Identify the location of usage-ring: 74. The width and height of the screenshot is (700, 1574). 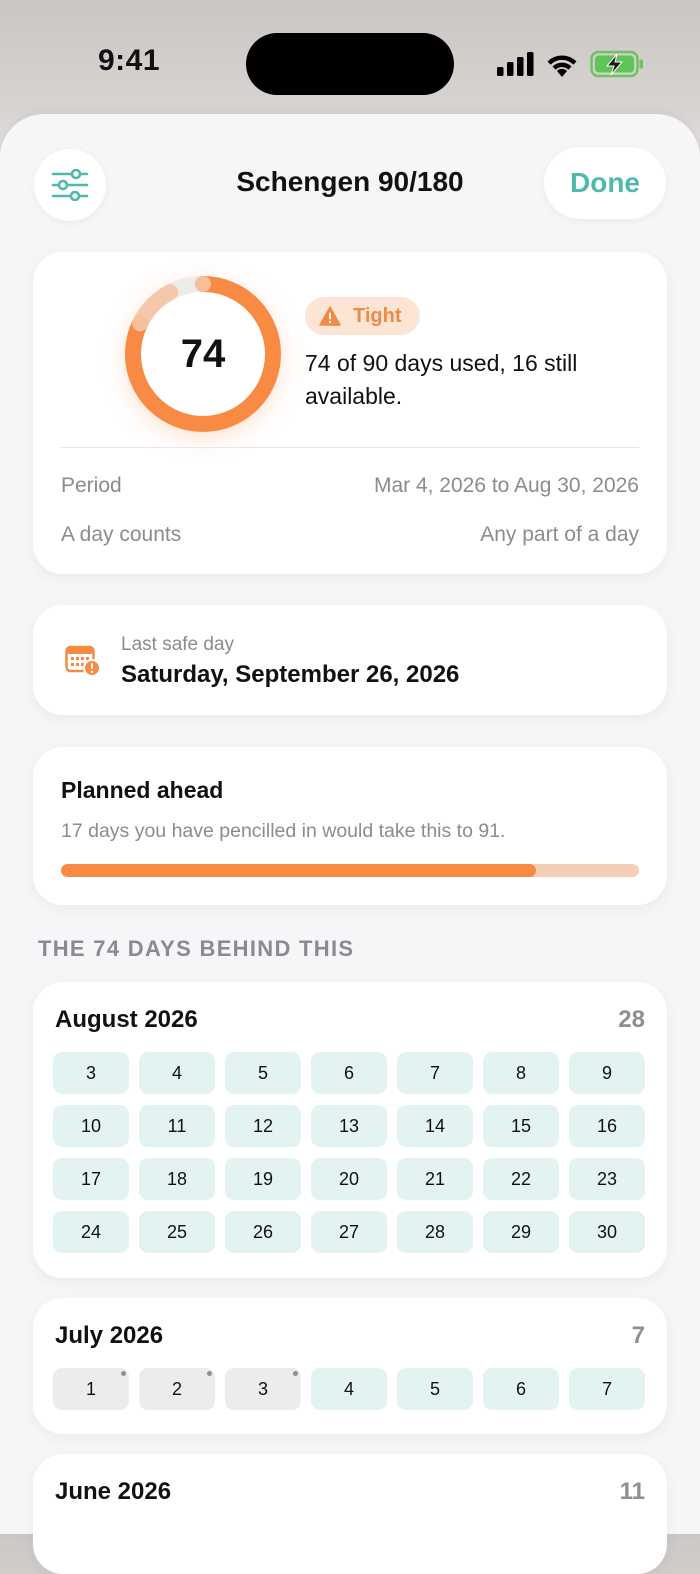
(203, 354).